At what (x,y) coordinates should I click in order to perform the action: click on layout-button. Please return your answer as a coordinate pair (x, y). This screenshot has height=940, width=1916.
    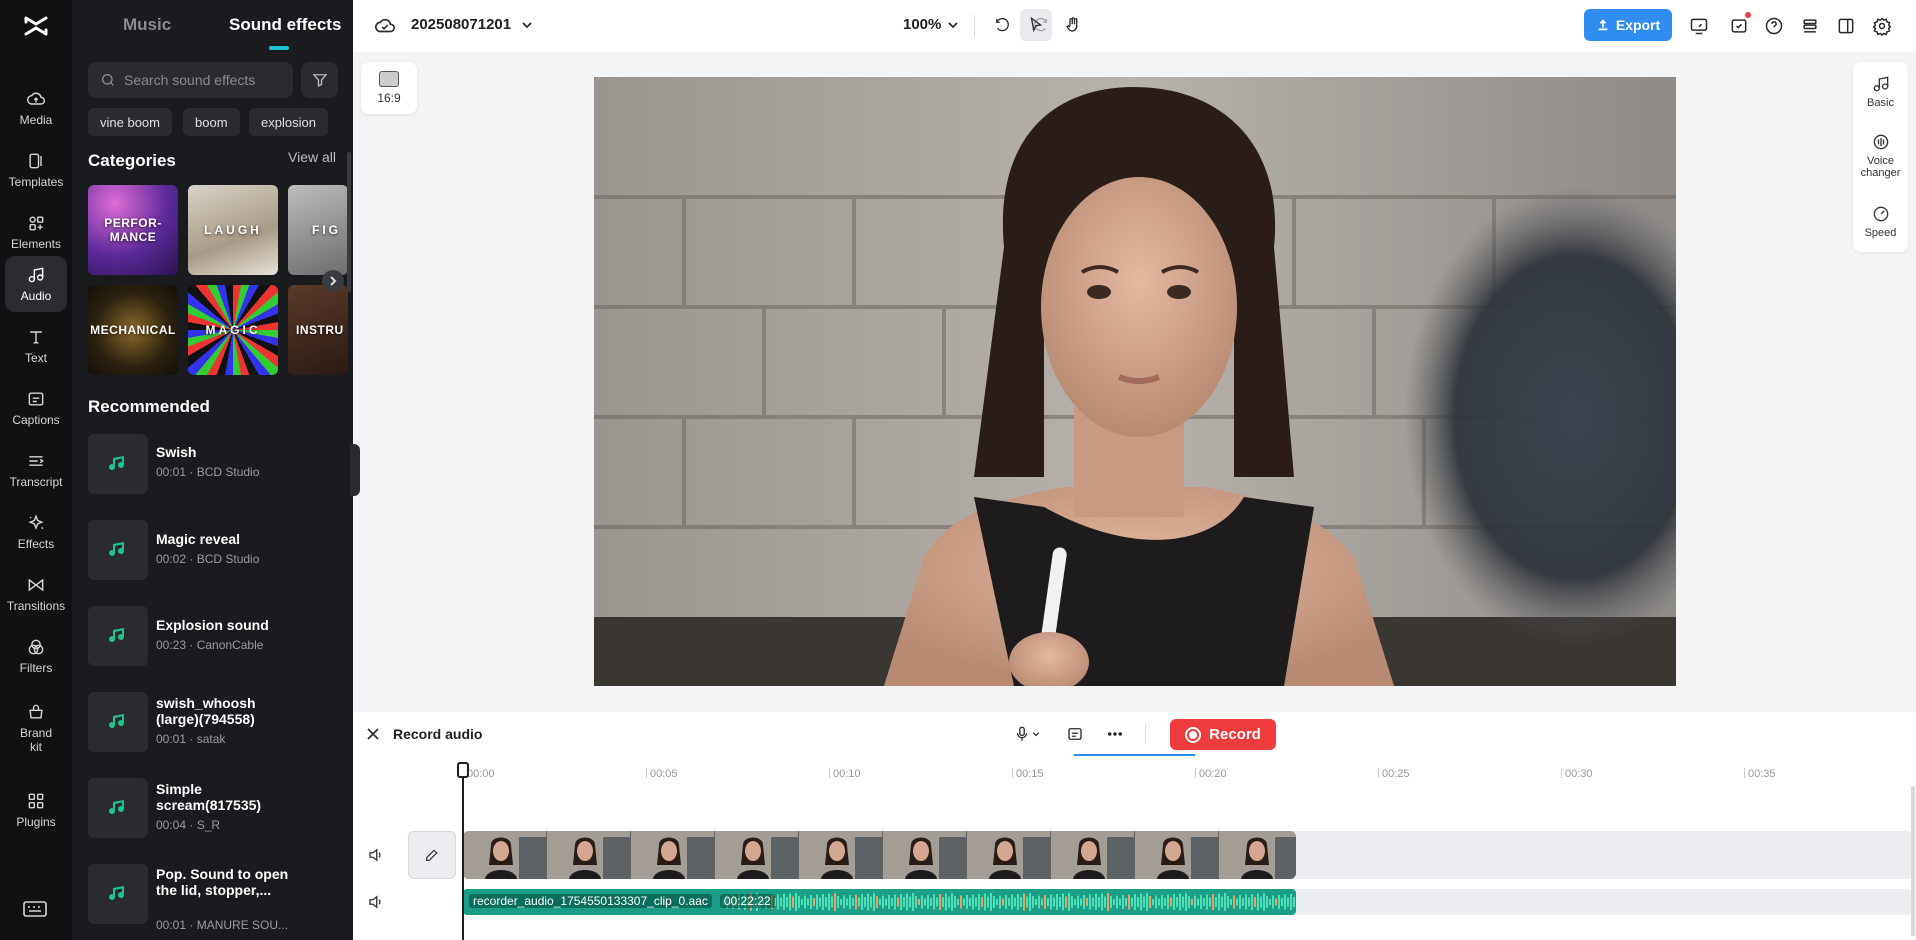
    Looking at the image, I should click on (1846, 26).